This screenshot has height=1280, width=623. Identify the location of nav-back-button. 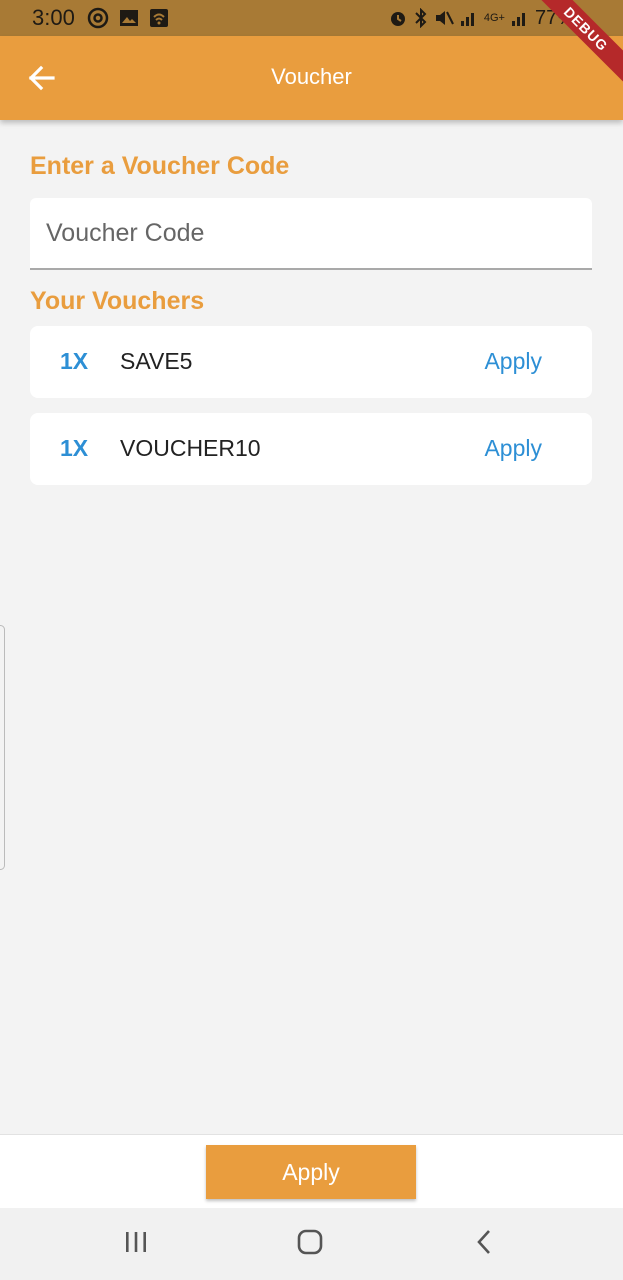
(484, 1244).